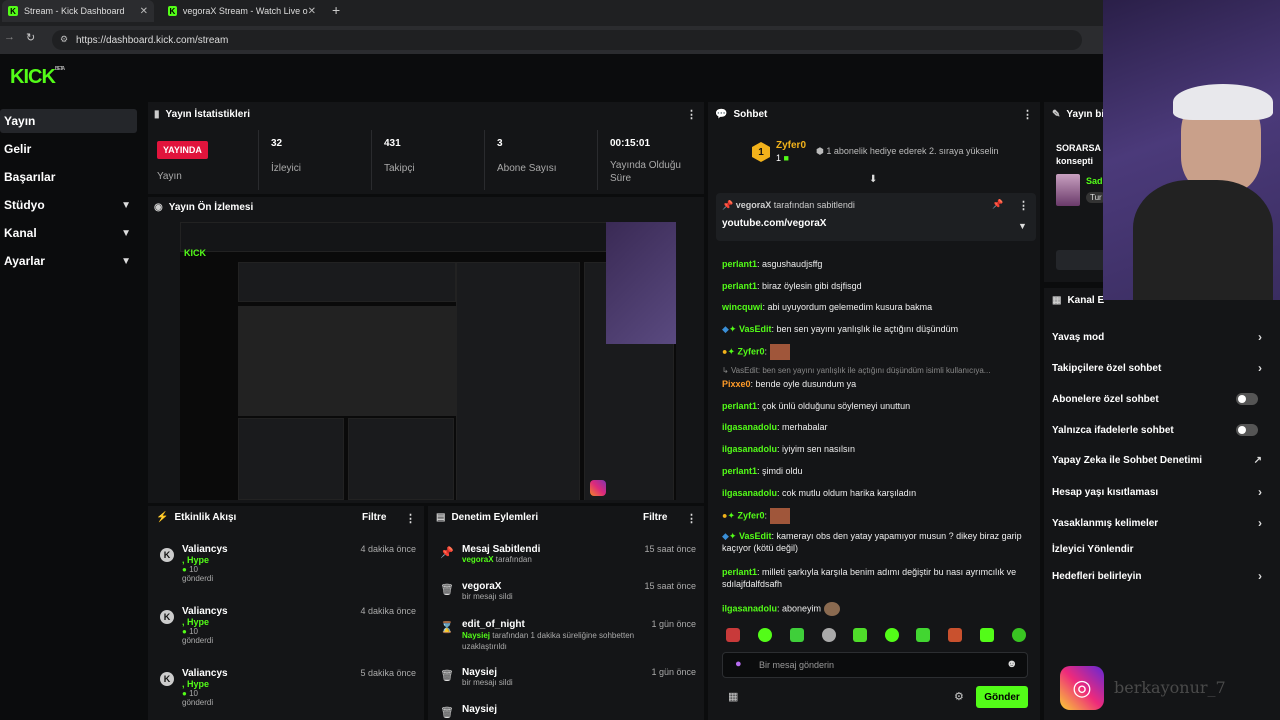  What do you see at coordinates (182, 150) in the screenshot?
I see `live-badge: YAYINDA` at bounding box center [182, 150].